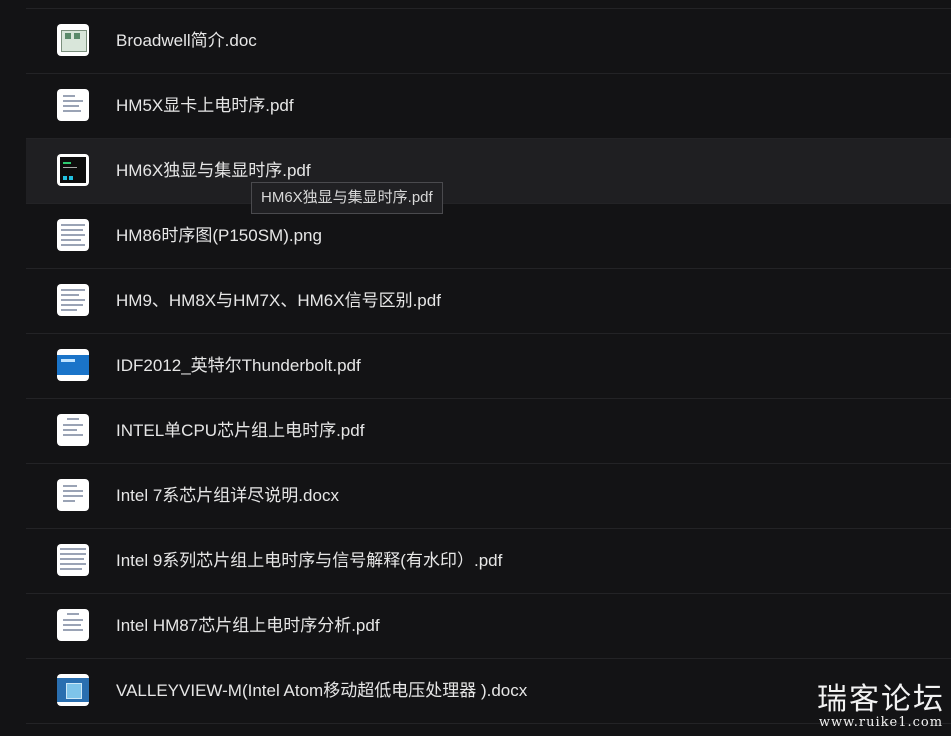 This screenshot has height=736, width=951. I want to click on site-watermark-logo: 瑞客论坛 www.ruike1.com, so click(881, 707).